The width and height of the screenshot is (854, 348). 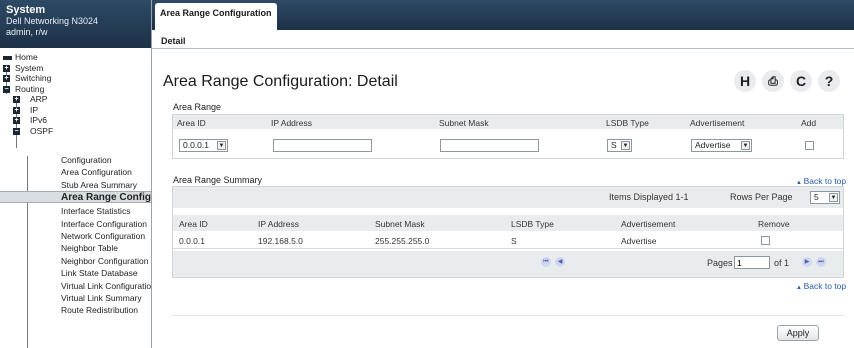 I want to click on nav-item-stub-area-summary: Stub Area Summary, so click(x=106, y=185).